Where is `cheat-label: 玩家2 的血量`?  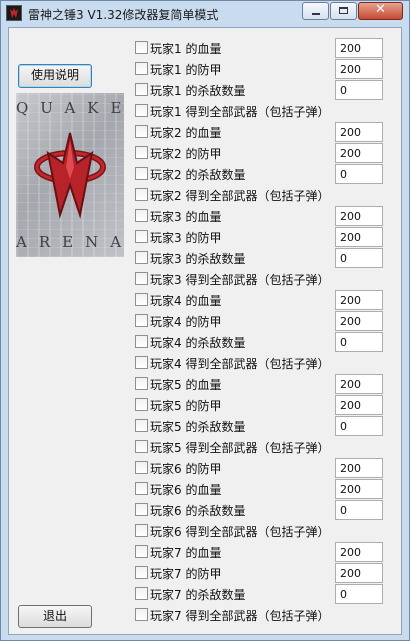
cheat-label: 玩家2 的血量 is located at coordinates (186, 133).